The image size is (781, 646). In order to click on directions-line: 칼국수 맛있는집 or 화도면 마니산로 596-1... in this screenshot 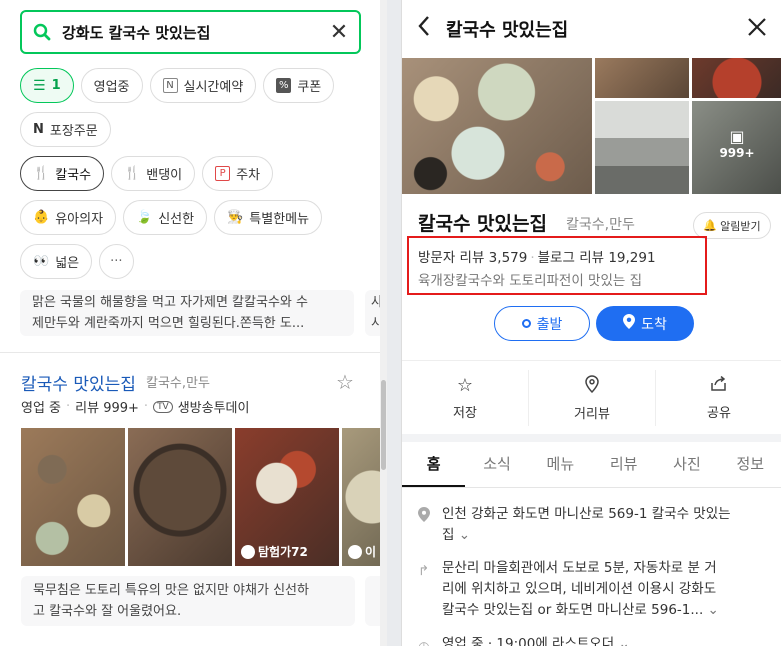, I will do `click(573, 610)`.